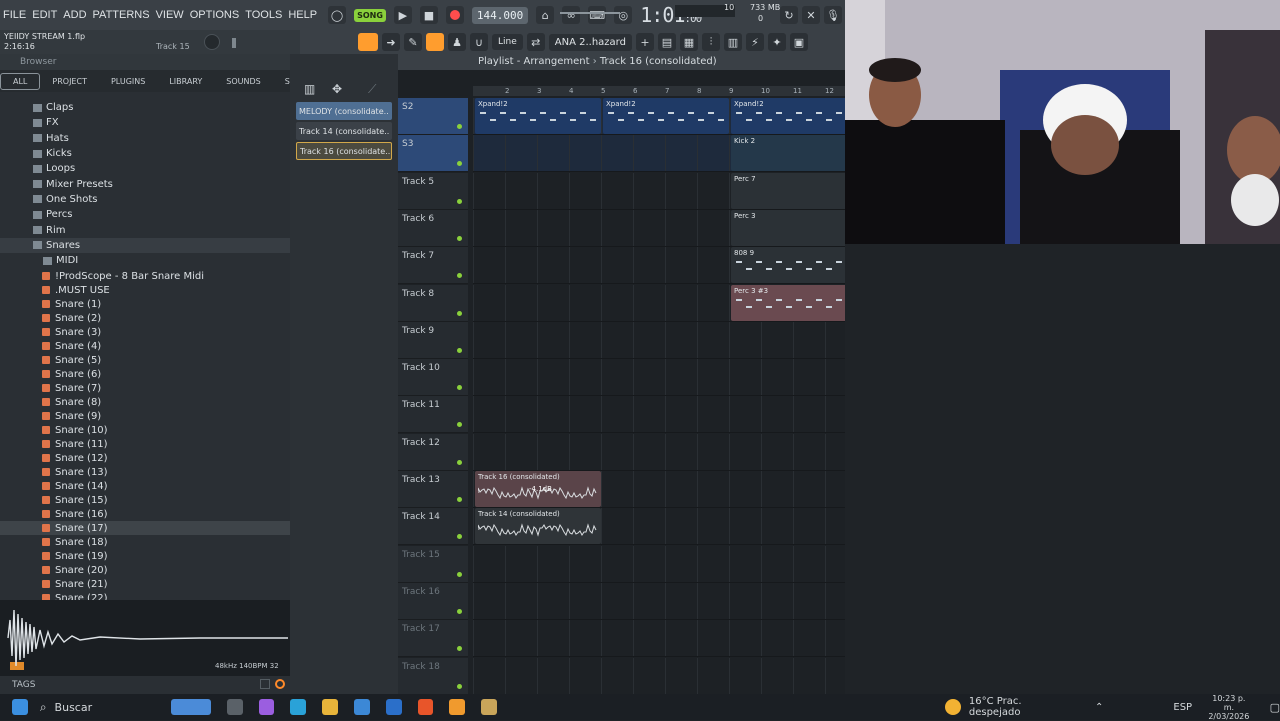 The image size is (1280, 721). Describe the element at coordinates (402, 15) in the screenshot. I see `play-button: ▶` at that location.